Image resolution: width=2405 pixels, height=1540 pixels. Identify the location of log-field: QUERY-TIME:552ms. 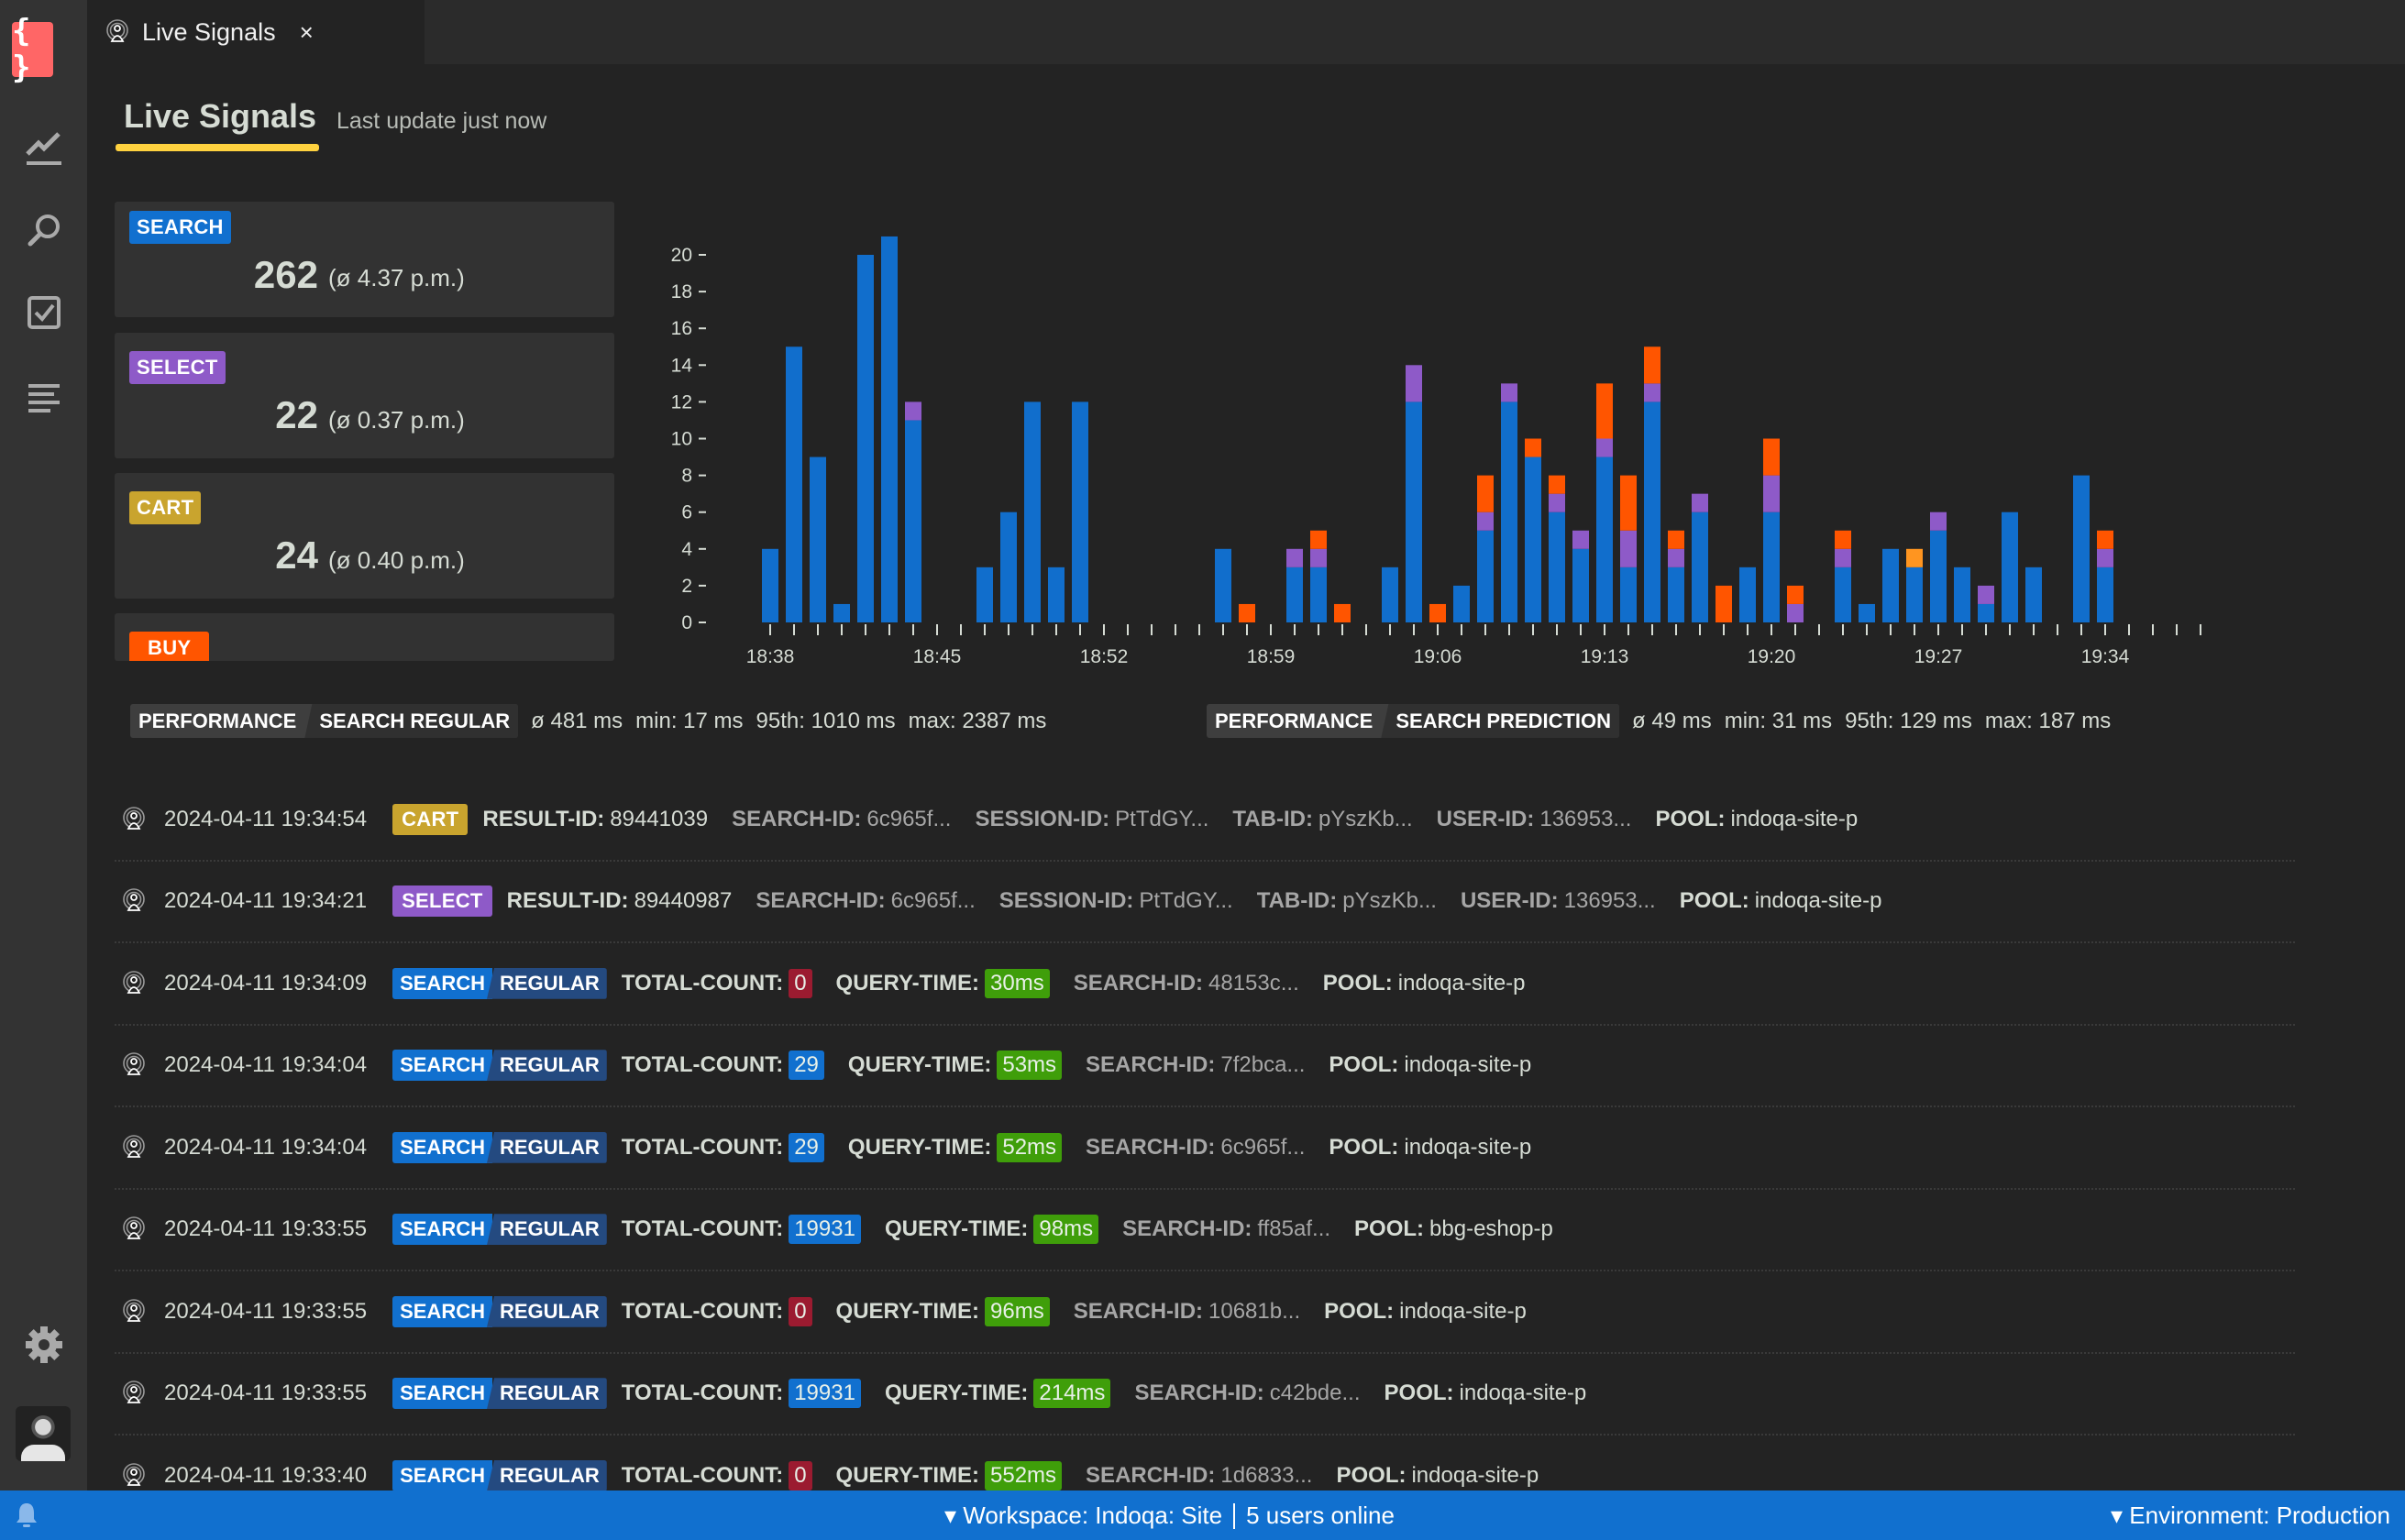
(949, 1475).